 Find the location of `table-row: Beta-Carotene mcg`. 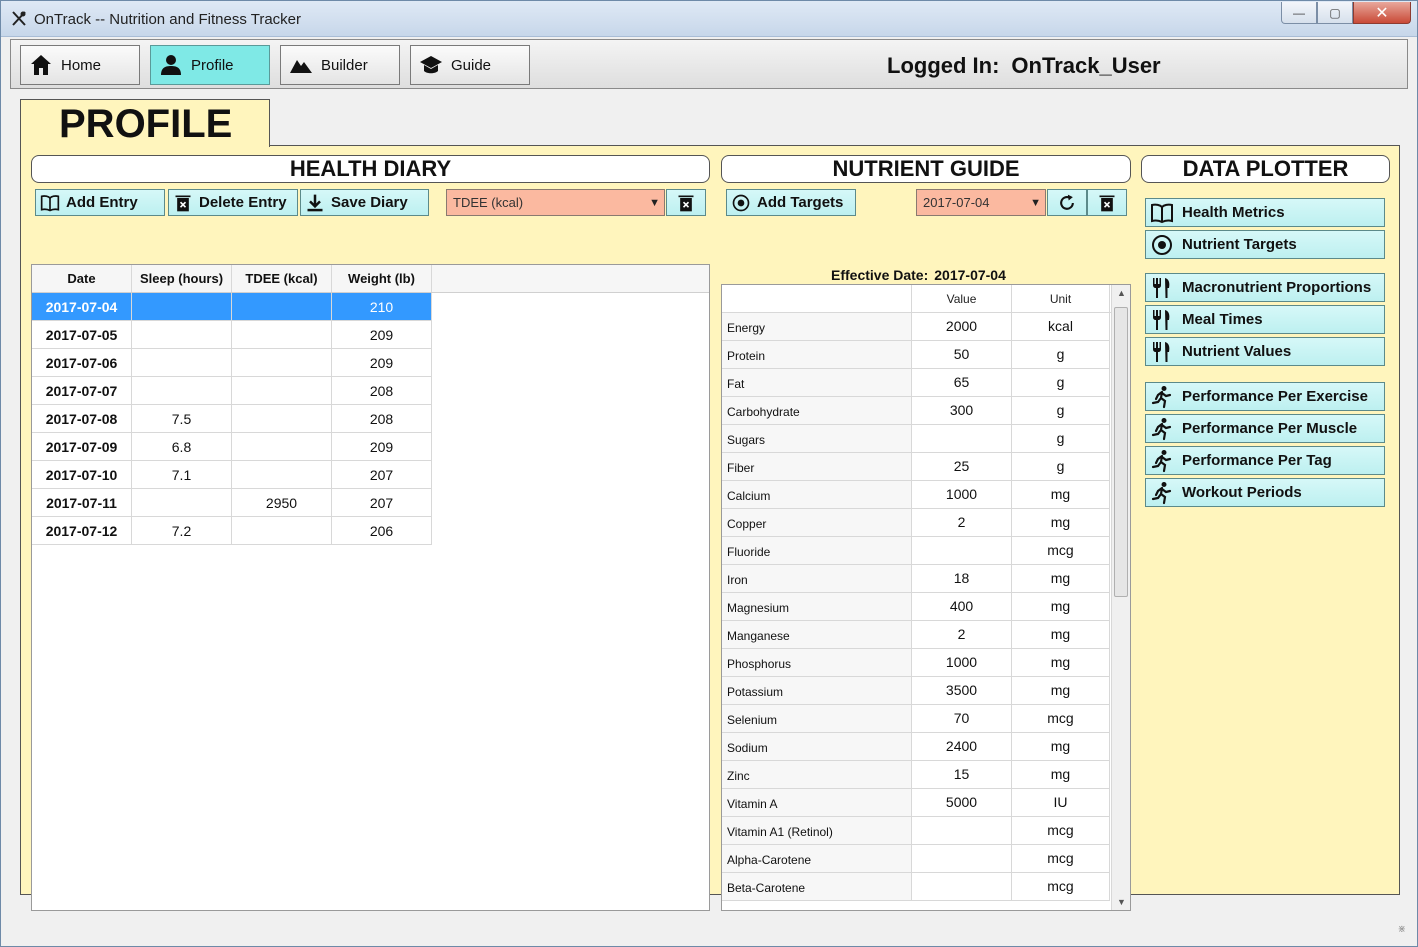

table-row: Beta-Carotene mcg is located at coordinates (926, 887).